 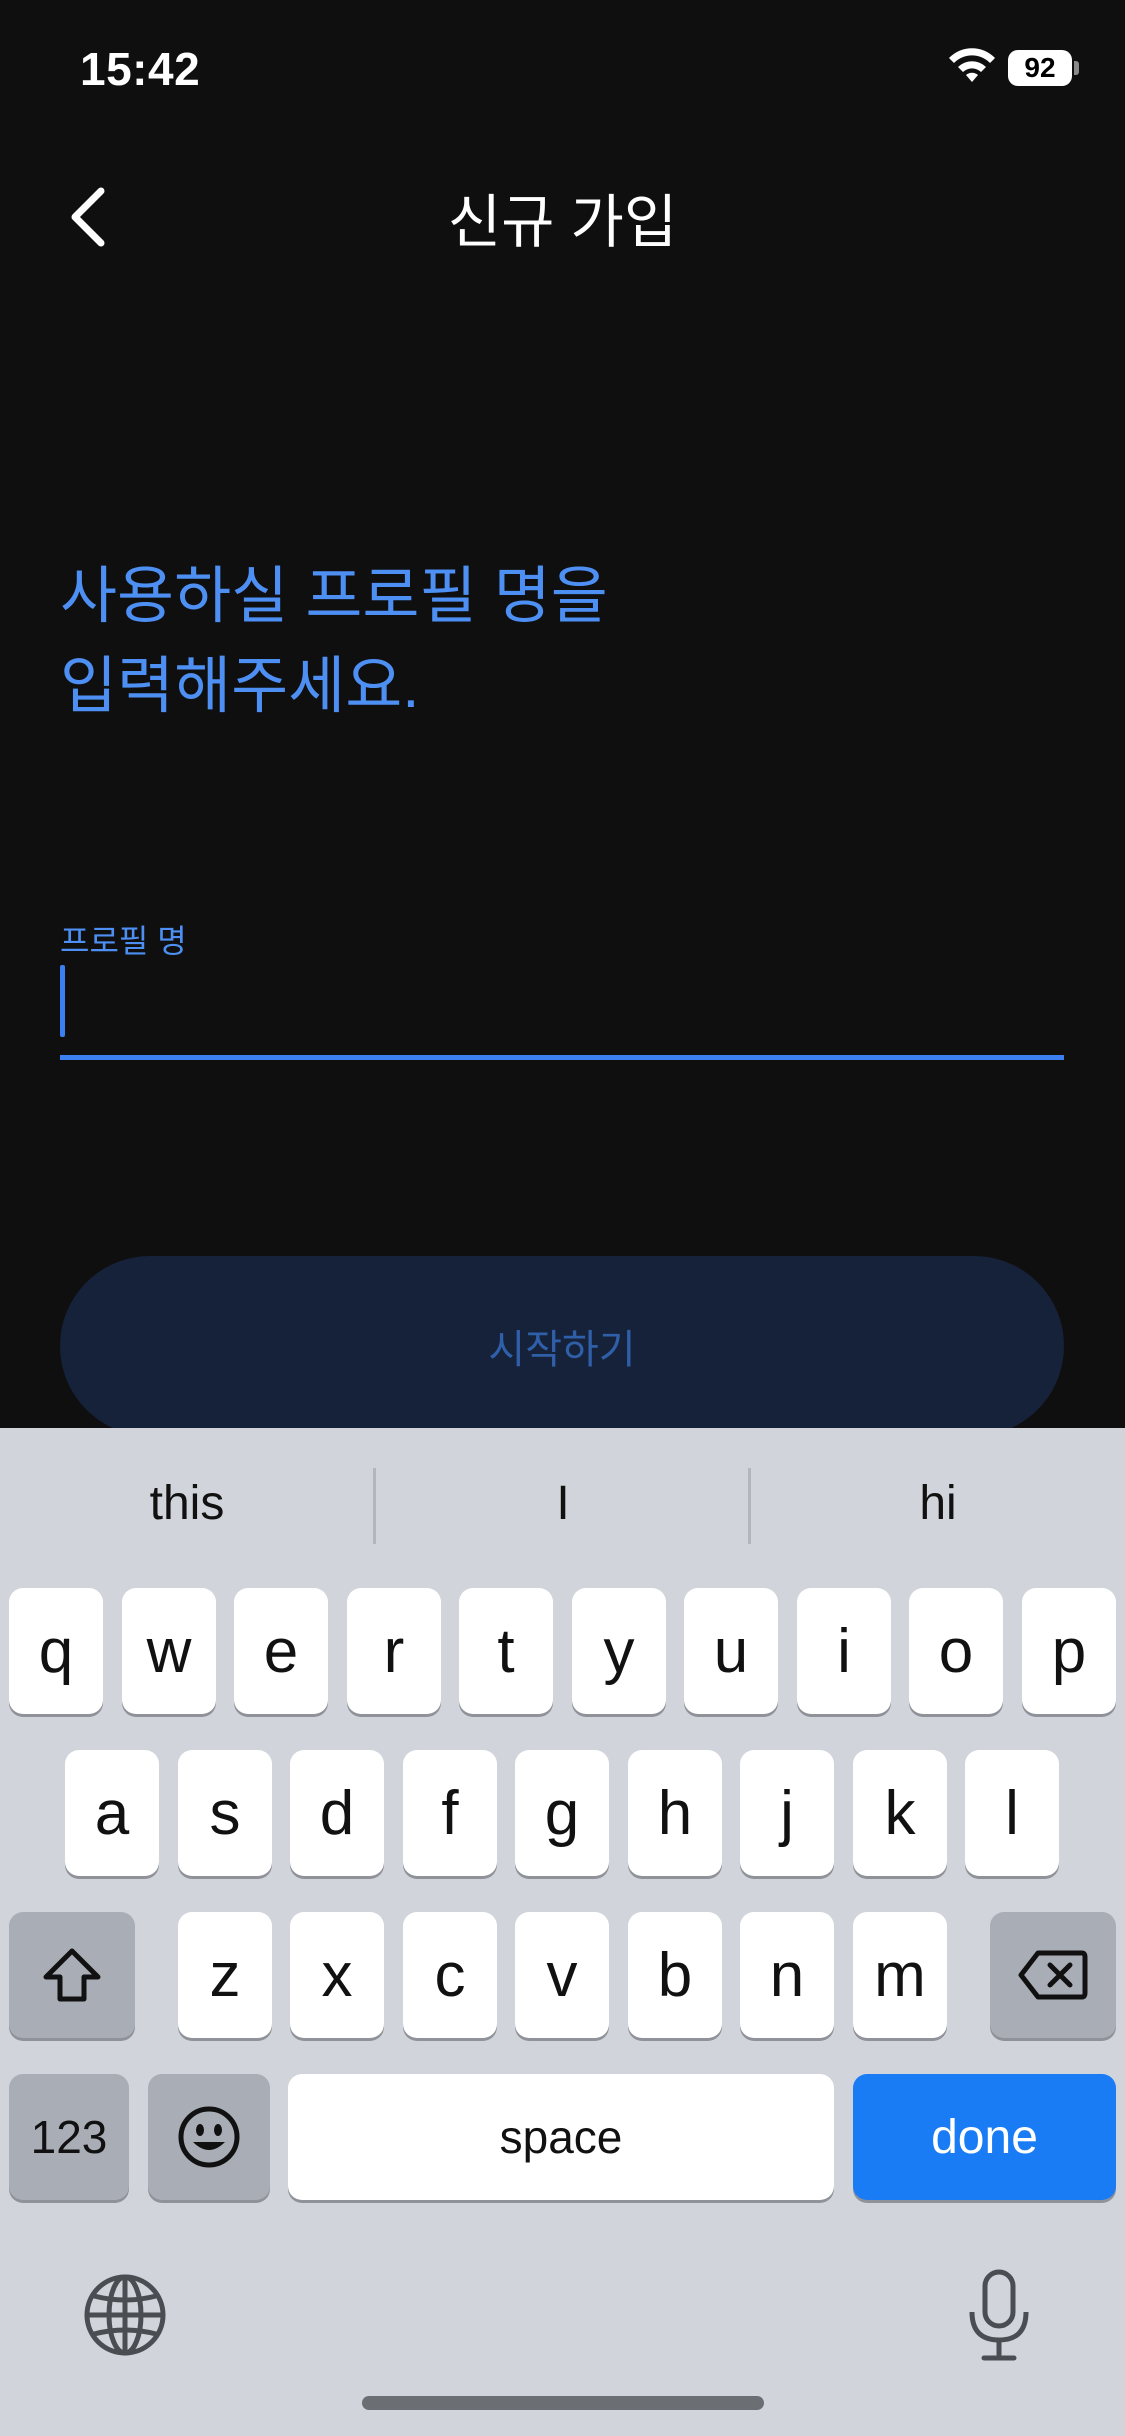 What do you see at coordinates (140, 69) in the screenshot?
I see `status-time: 15:42` at bounding box center [140, 69].